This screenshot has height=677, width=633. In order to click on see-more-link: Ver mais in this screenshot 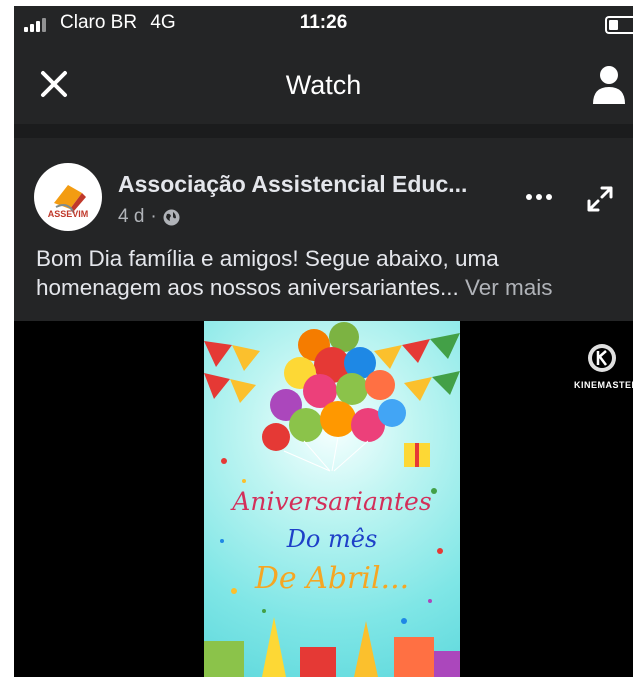, I will do `click(509, 287)`.